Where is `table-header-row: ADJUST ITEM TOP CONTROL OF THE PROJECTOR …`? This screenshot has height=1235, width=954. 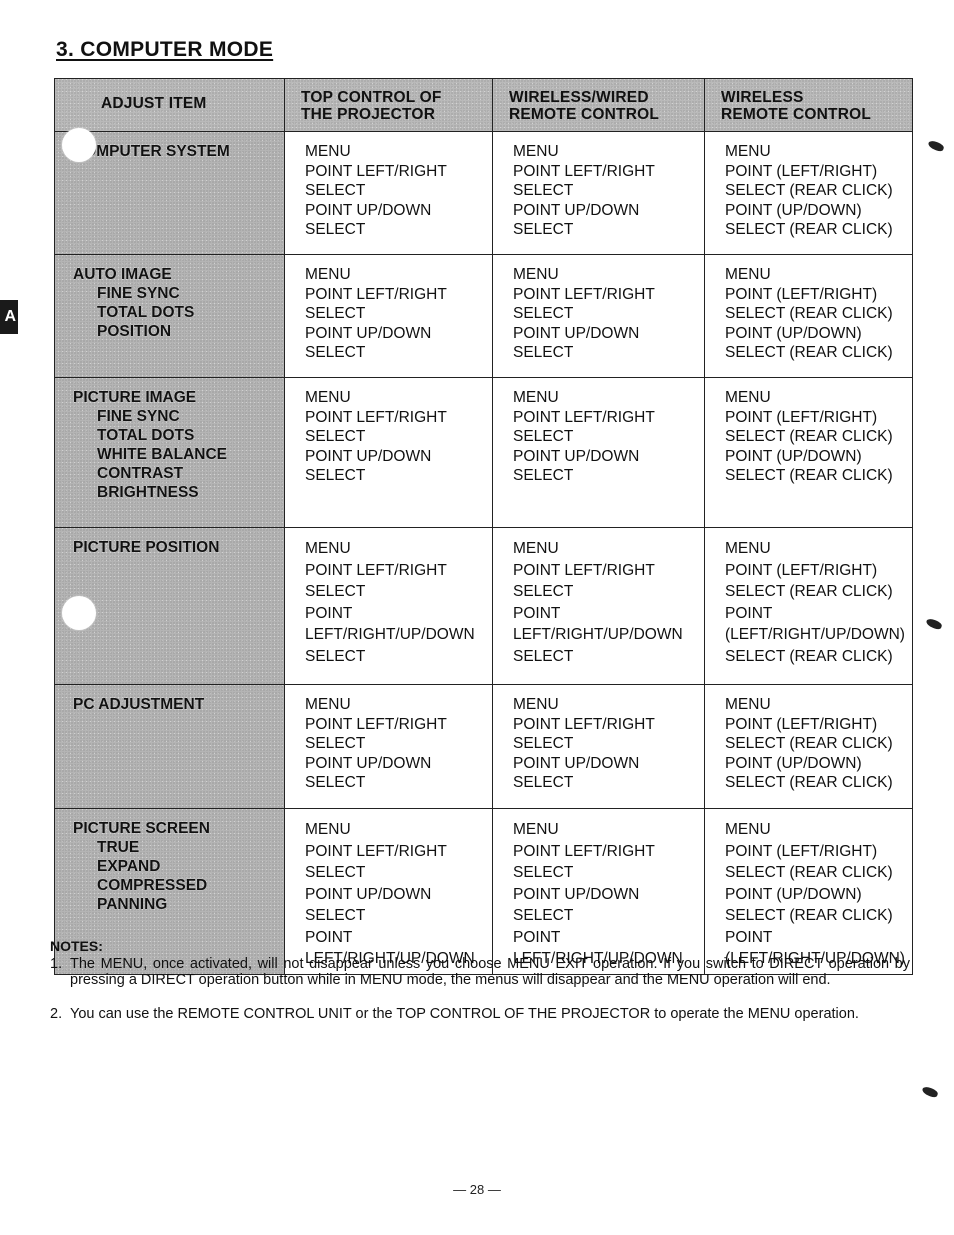 table-header-row: ADJUST ITEM TOP CONTROL OF THE PROJECTOR … is located at coordinates (483, 105).